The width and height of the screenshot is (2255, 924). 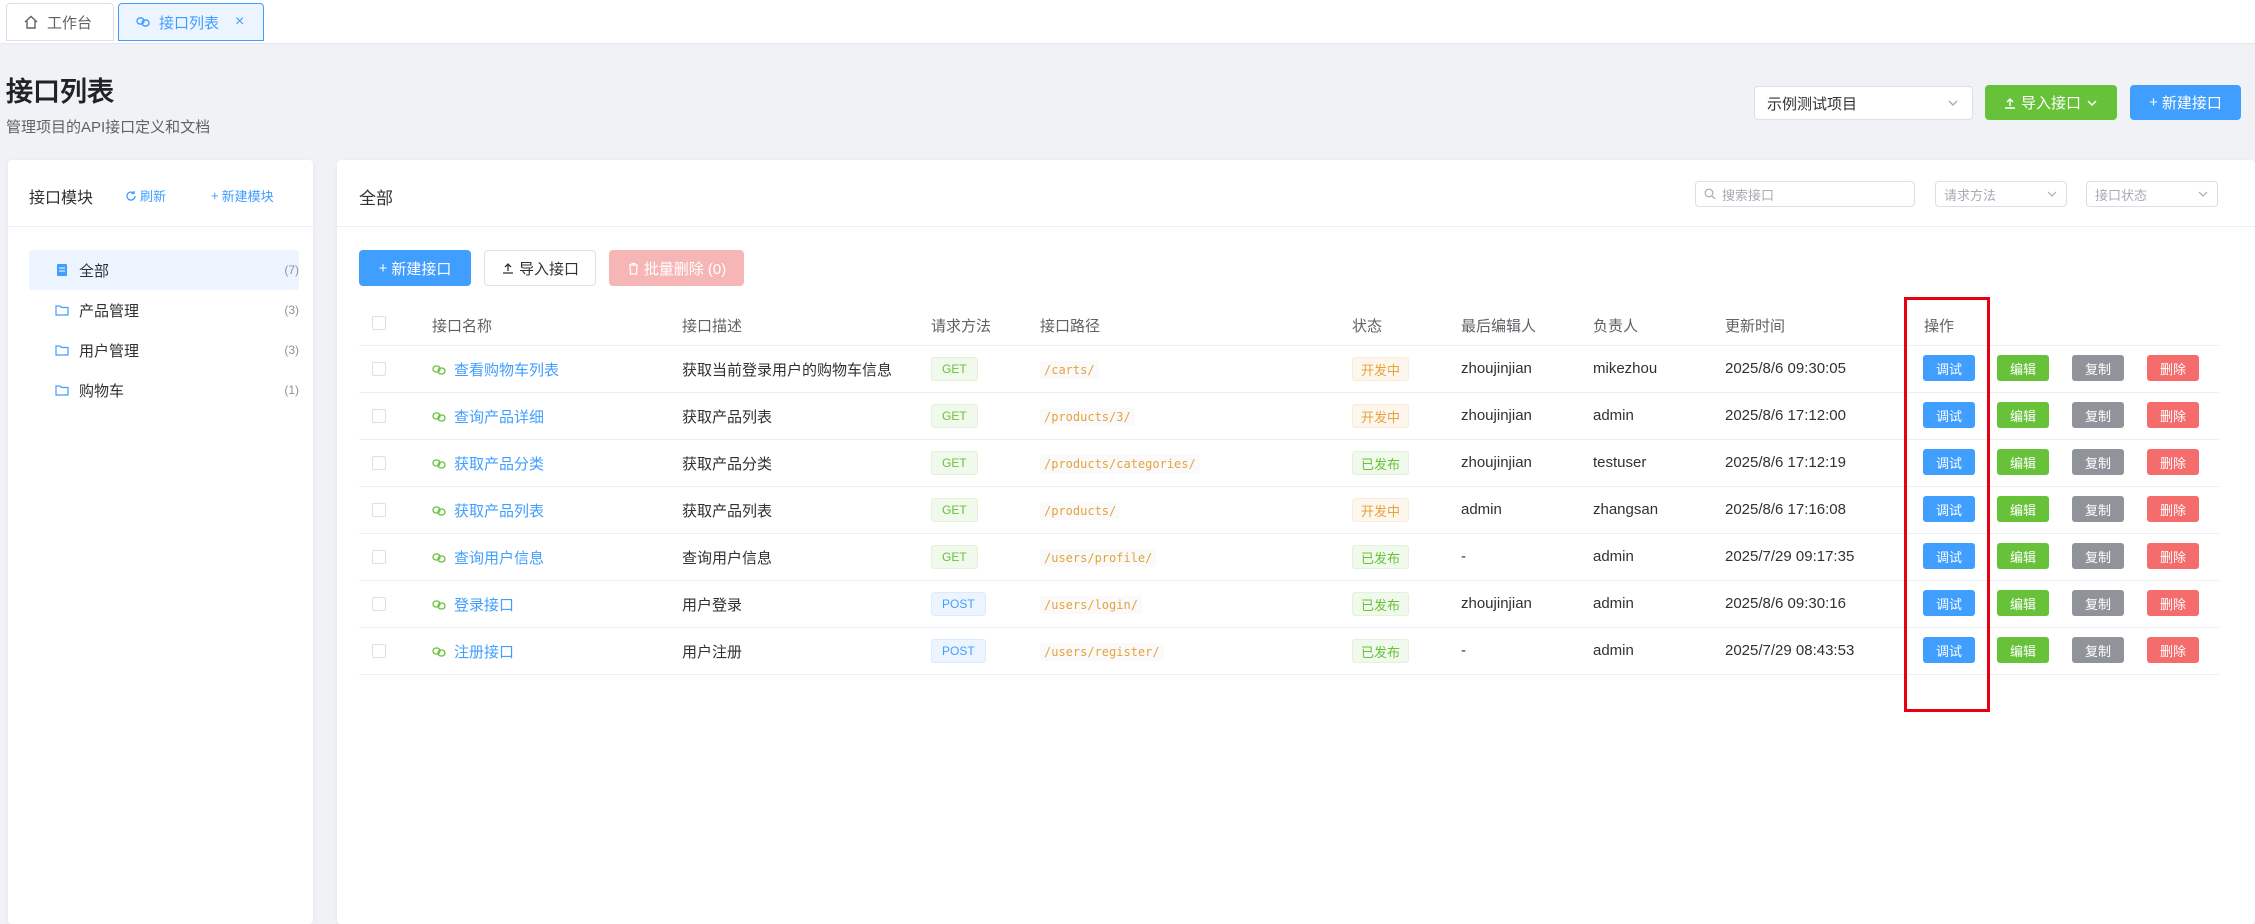 What do you see at coordinates (2001, 194) in the screenshot?
I see `method-filter-select: 请求方法` at bounding box center [2001, 194].